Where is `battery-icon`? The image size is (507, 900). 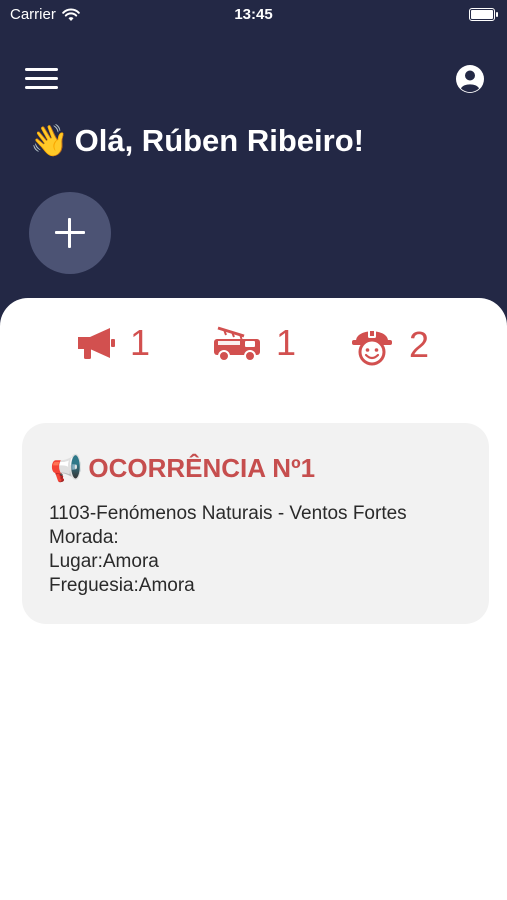
battery-icon is located at coordinates (483, 14).